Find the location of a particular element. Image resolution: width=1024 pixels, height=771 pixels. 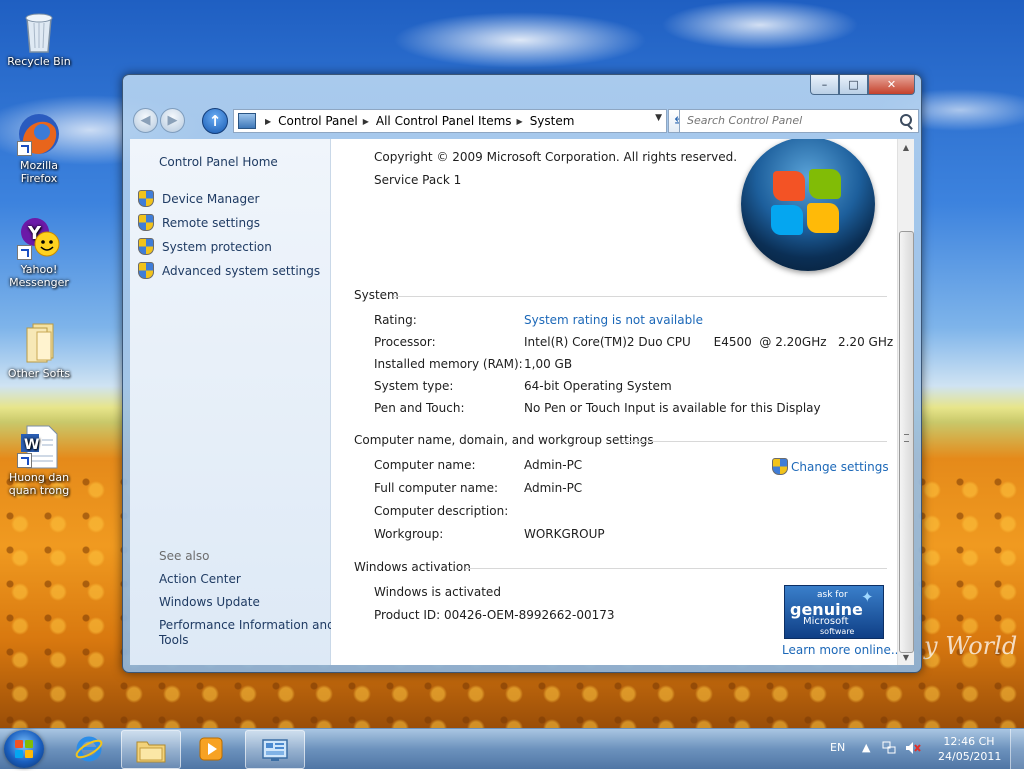

system-section-title: System is located at coordinates (376, 295).